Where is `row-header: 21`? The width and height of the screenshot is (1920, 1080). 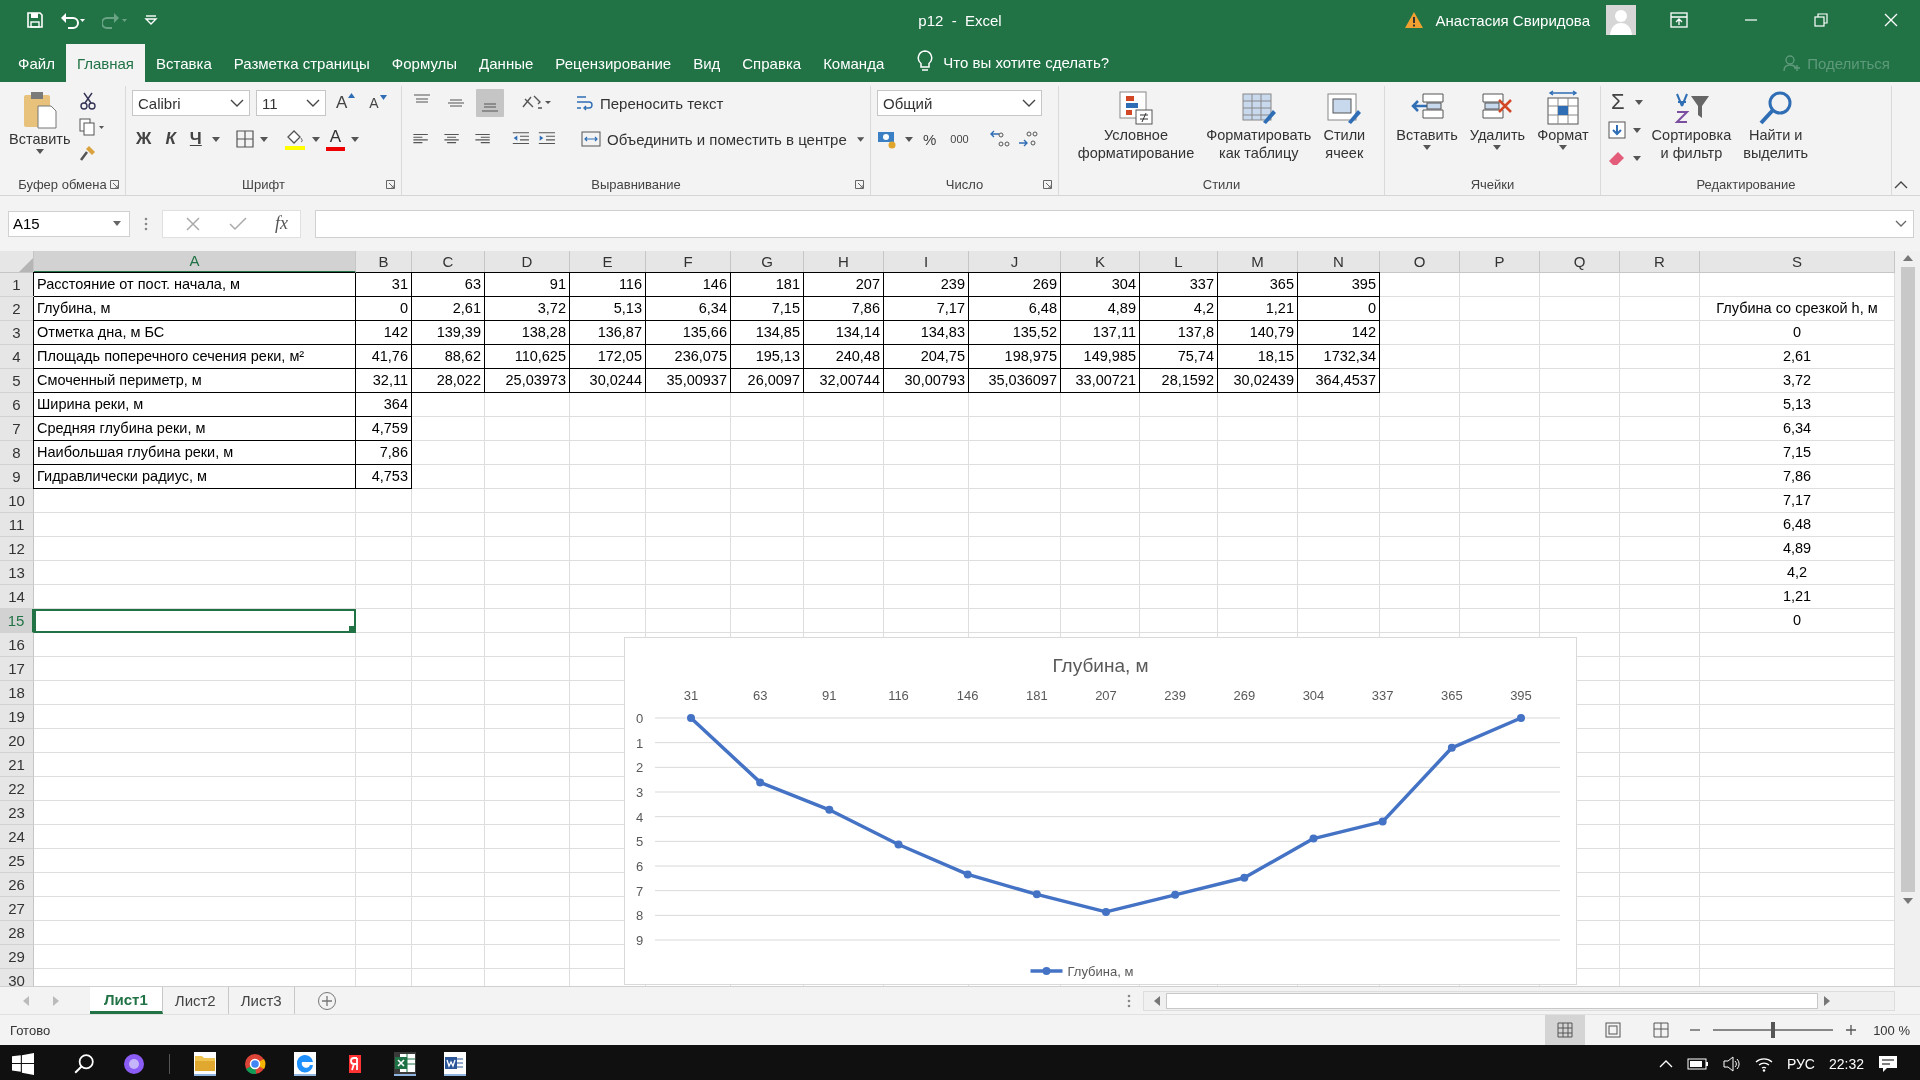
row-header: 21 is located at coordinates (17, 765).